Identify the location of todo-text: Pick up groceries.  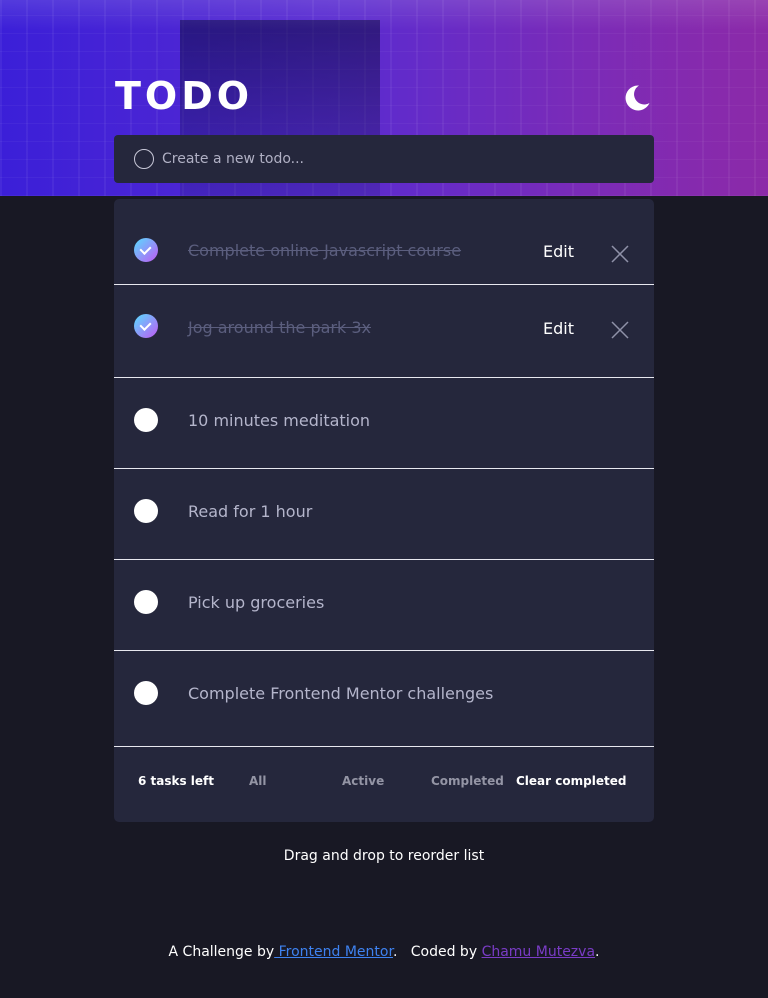
(256, 602).